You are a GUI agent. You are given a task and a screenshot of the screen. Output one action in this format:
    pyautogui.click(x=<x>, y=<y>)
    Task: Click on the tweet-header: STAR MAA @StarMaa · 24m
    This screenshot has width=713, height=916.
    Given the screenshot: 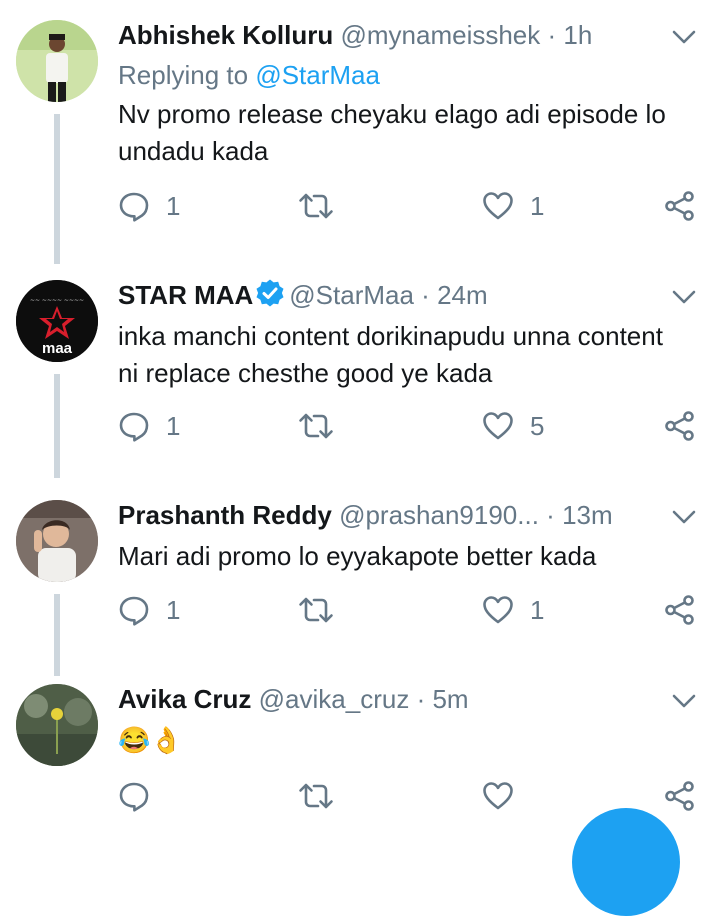 What is the action you would take?
    pyautogui.click(x=385, y=295)
    